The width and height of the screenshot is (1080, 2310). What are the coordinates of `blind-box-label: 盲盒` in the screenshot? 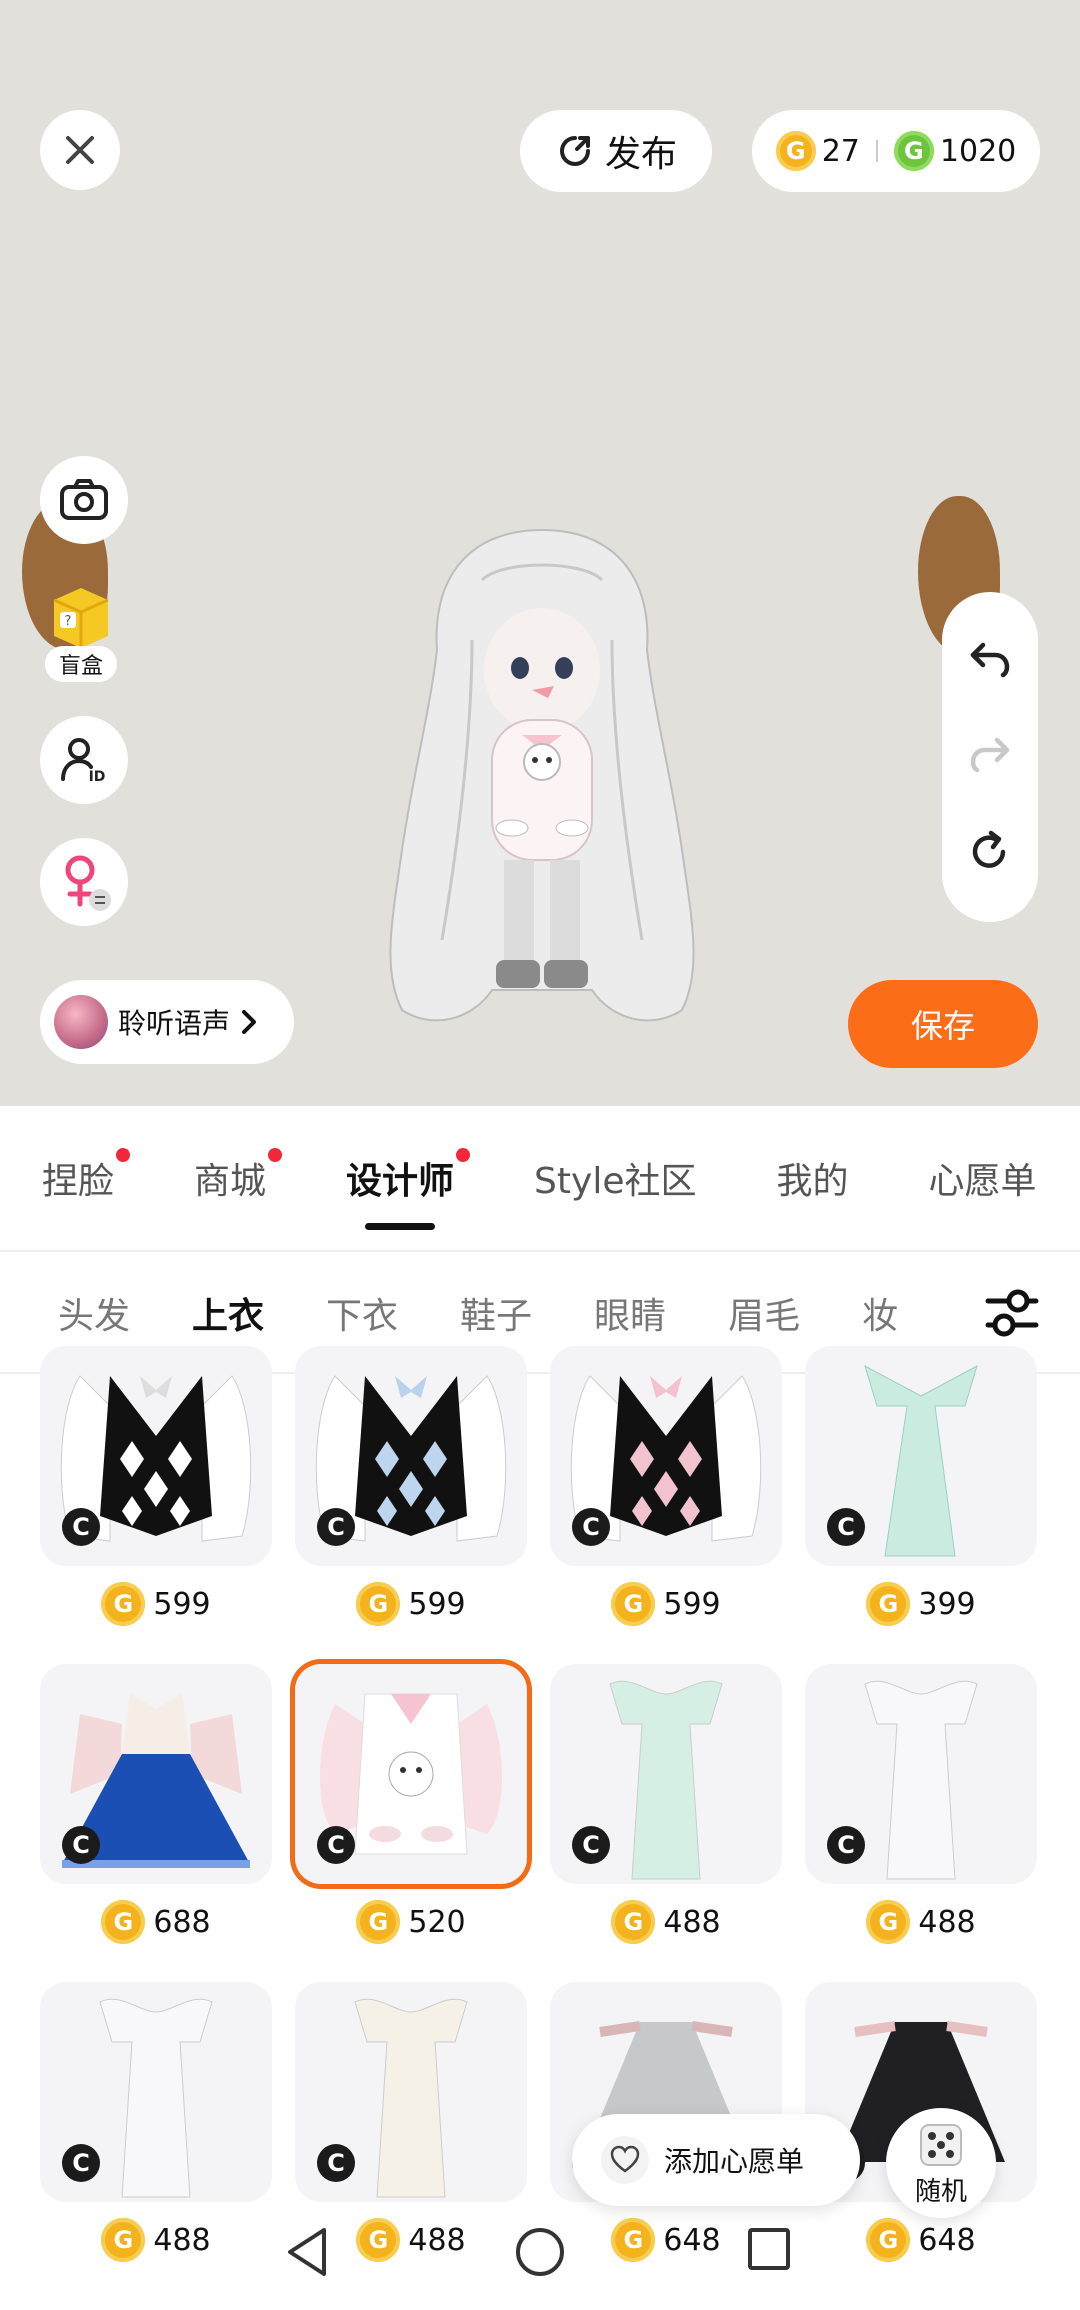 It's located at (81, 664).